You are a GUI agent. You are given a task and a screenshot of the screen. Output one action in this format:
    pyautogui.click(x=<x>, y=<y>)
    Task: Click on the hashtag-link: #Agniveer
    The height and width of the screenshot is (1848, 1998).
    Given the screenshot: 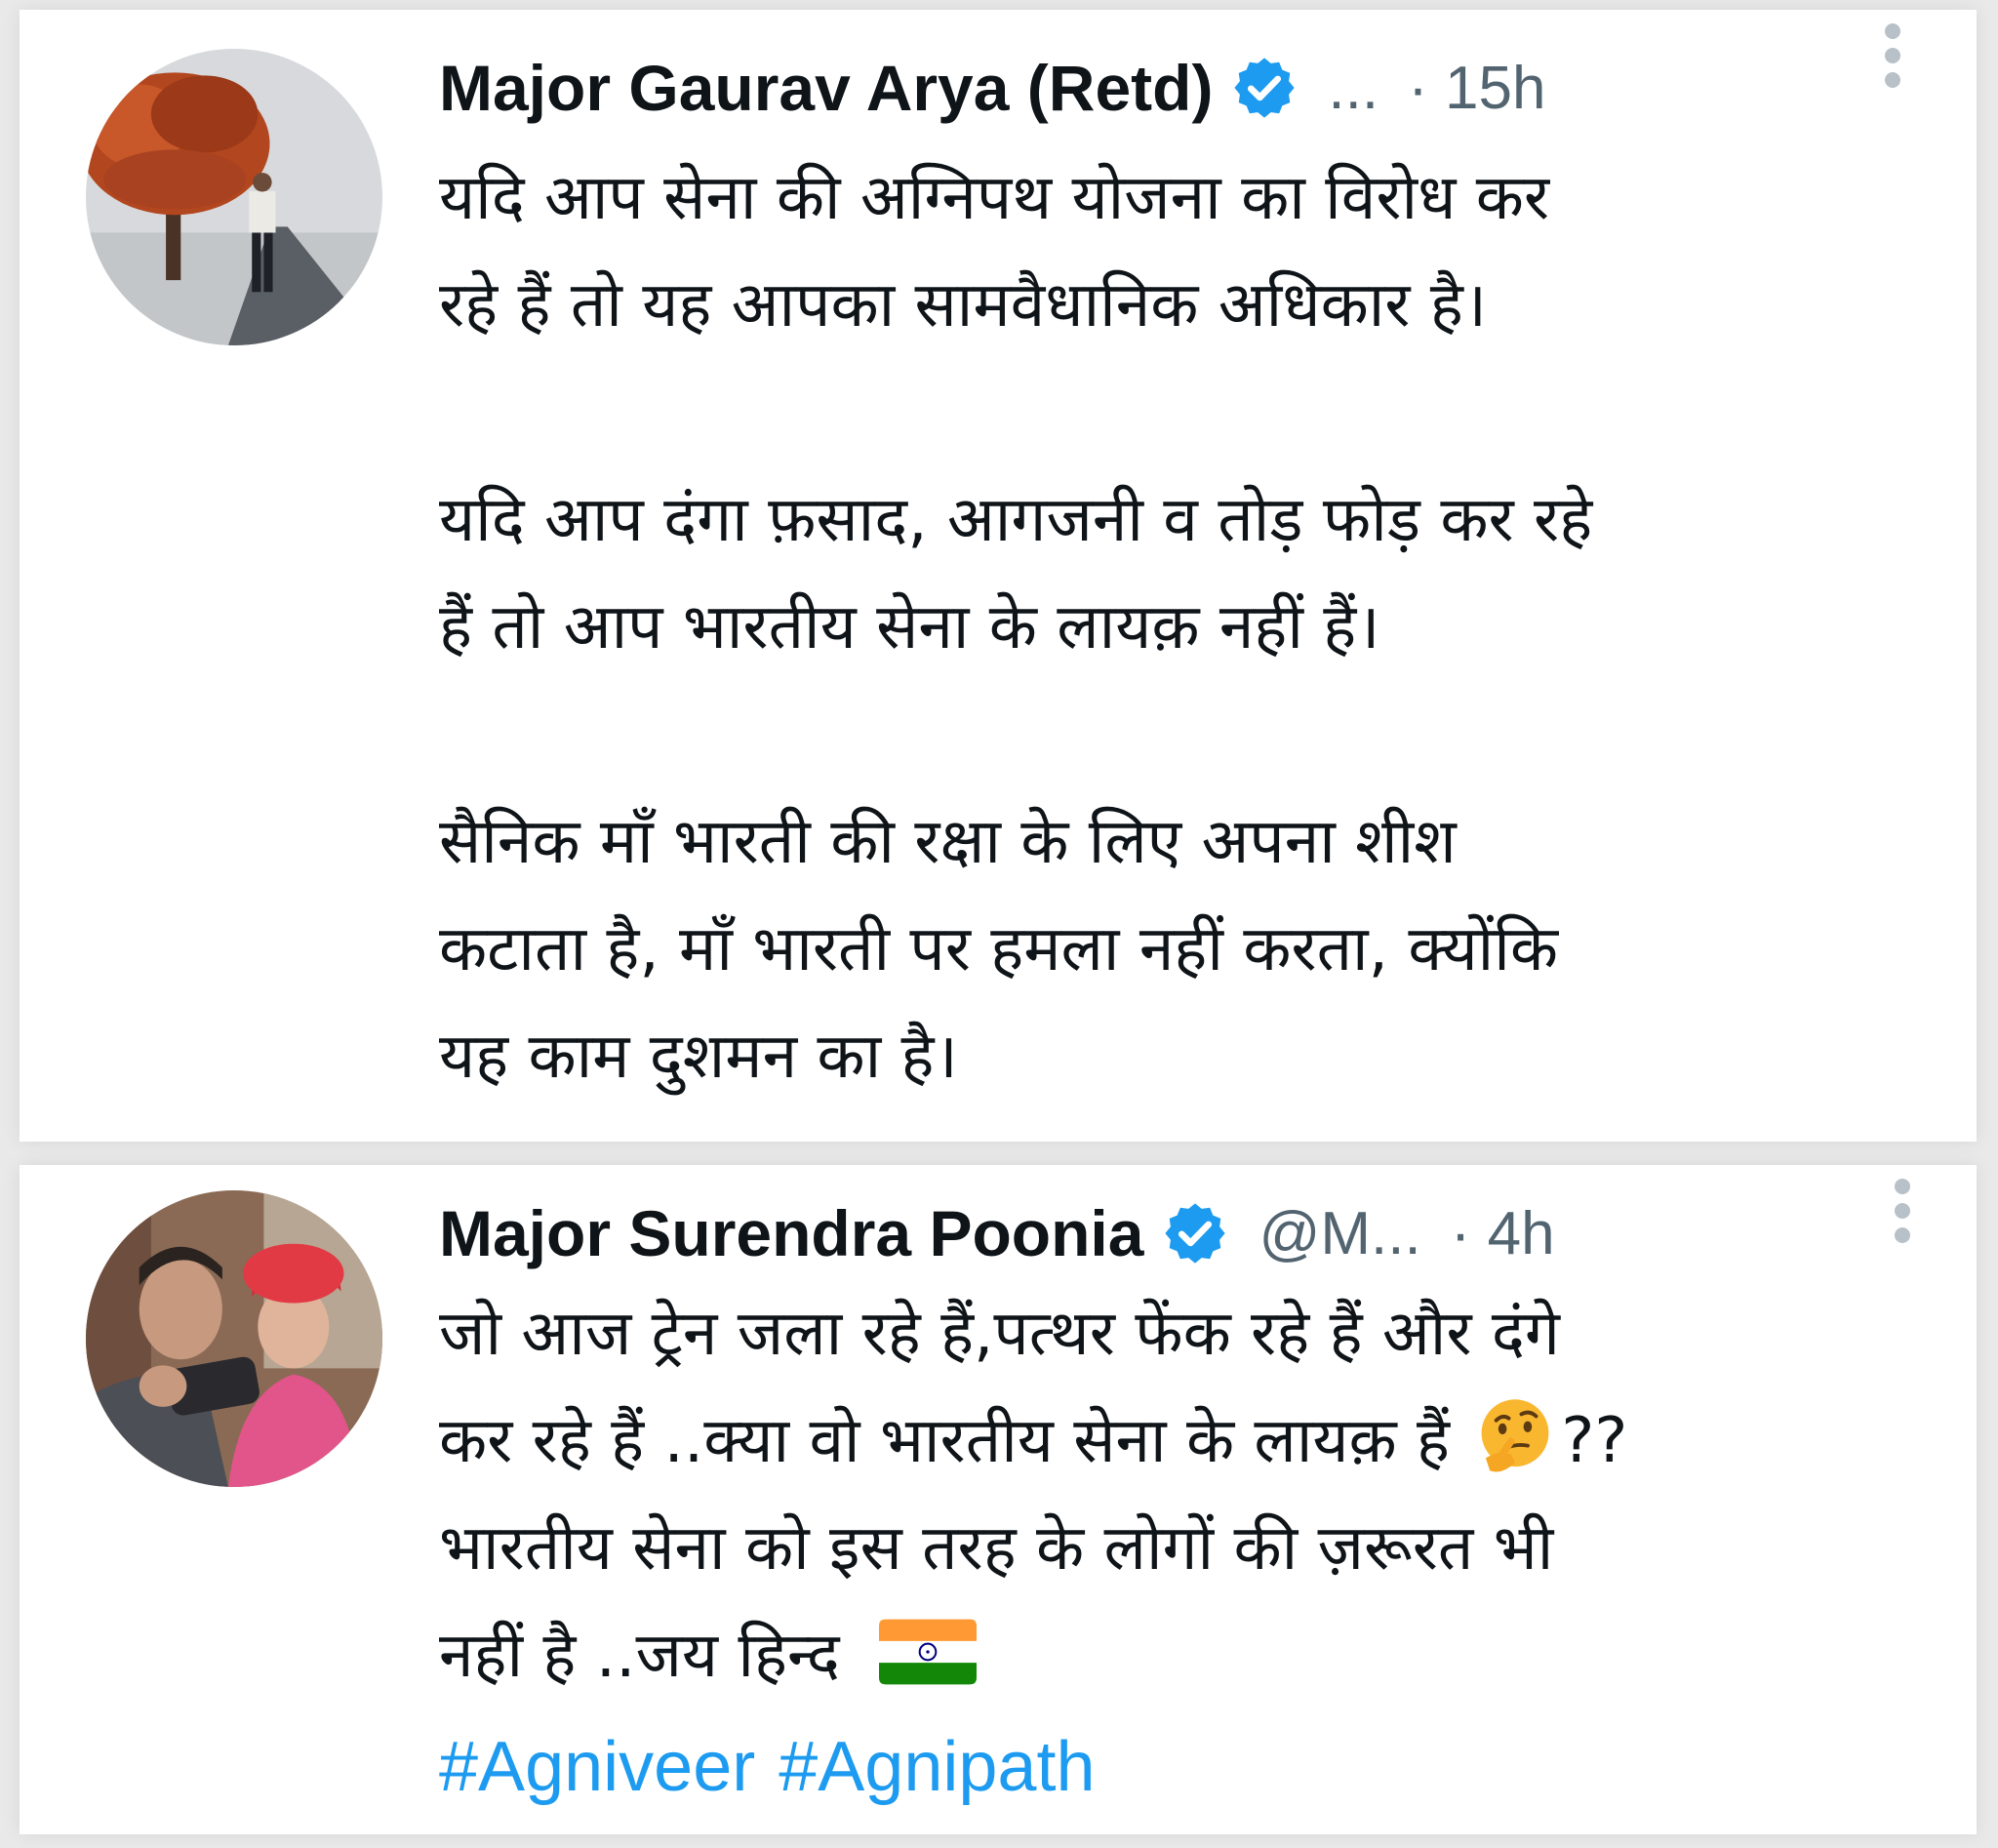 What is the action you would take?
    pyautogui.click(x=597, y=1767)
    